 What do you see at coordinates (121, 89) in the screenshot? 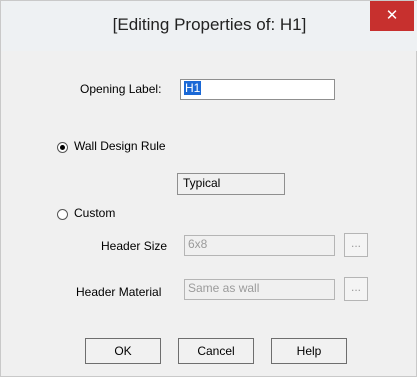
I see `opening-label-caption: Opening Label:` at bounding box center [121, 89].